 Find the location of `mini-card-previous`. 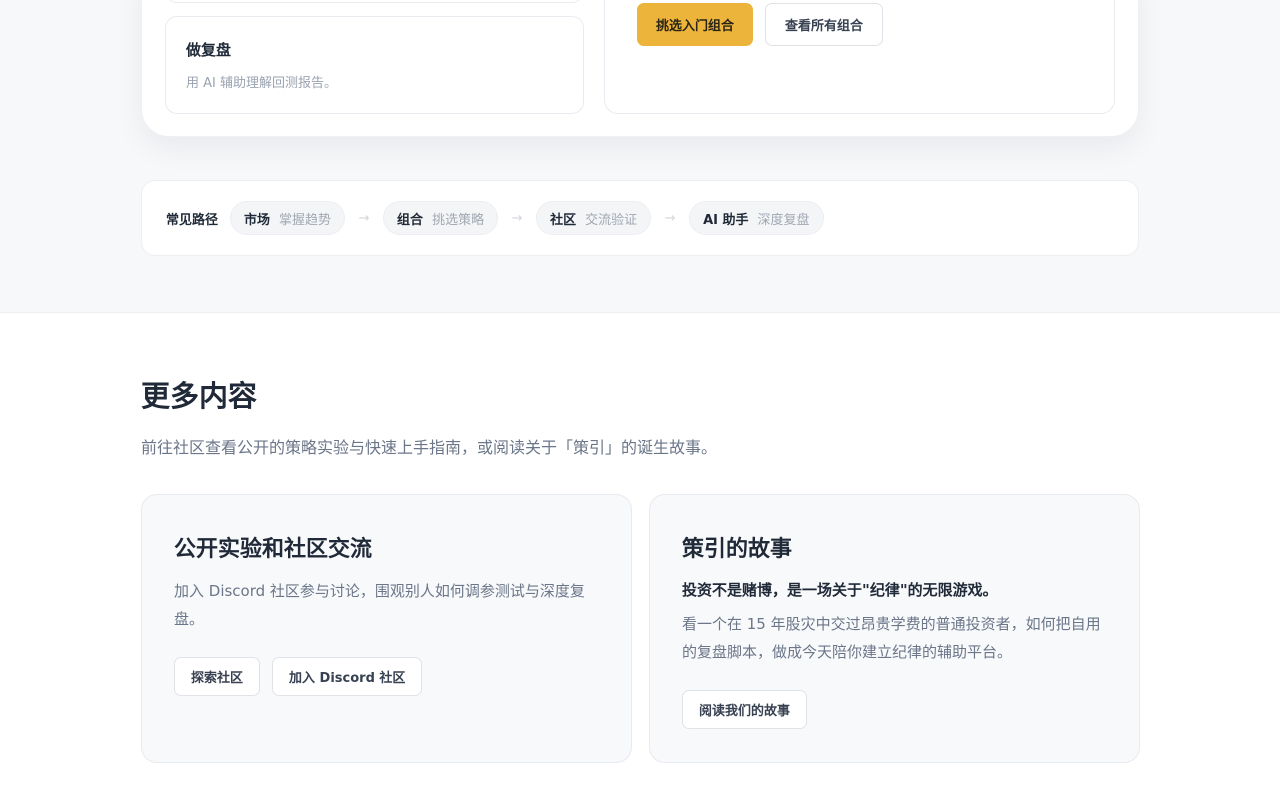

mini-card-previous is located at coordinates (374, 1).